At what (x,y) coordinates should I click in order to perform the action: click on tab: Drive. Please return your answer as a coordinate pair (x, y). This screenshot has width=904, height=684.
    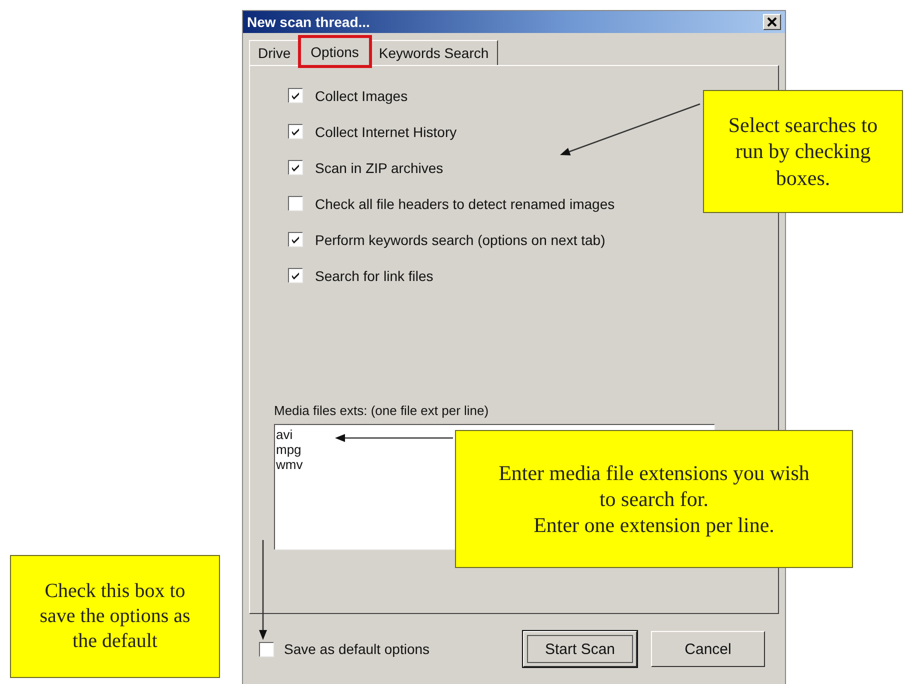
    Looking at the image, I should click on (274, 52).